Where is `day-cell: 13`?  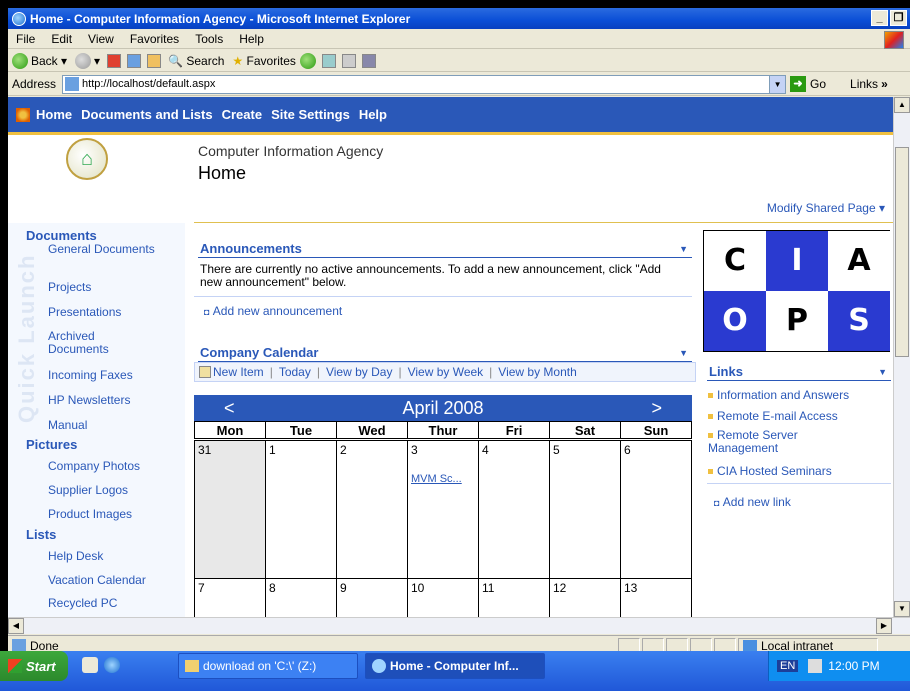
day-cell: 13 is located at coordinates (656, 597).